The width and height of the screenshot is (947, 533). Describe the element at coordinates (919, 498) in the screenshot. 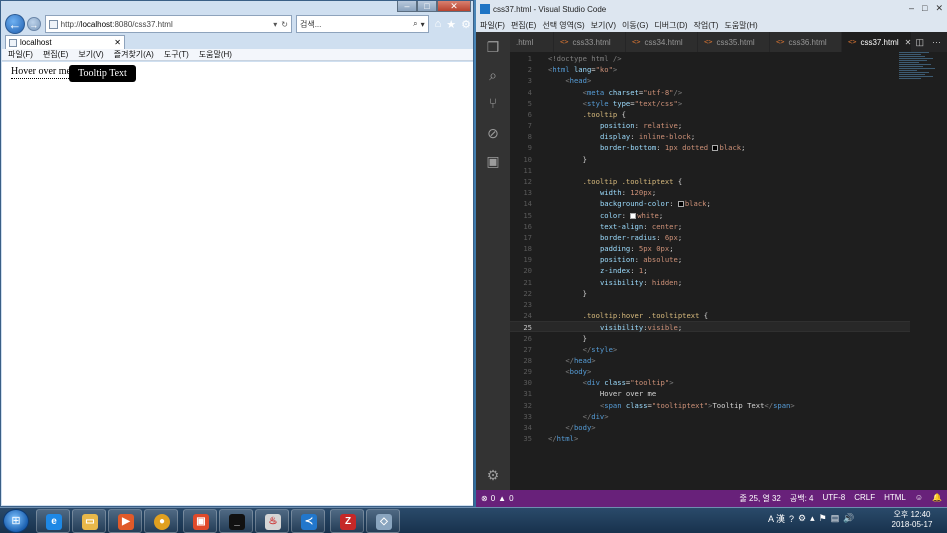

I see `feedback-smiley-icon: ☺` at that location.